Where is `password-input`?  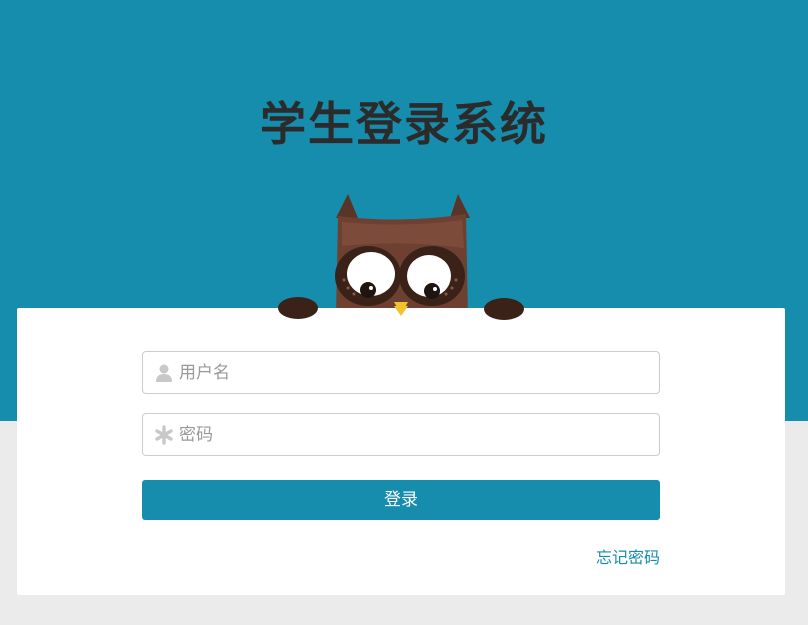 password-input is located at coordinates (414, 434).